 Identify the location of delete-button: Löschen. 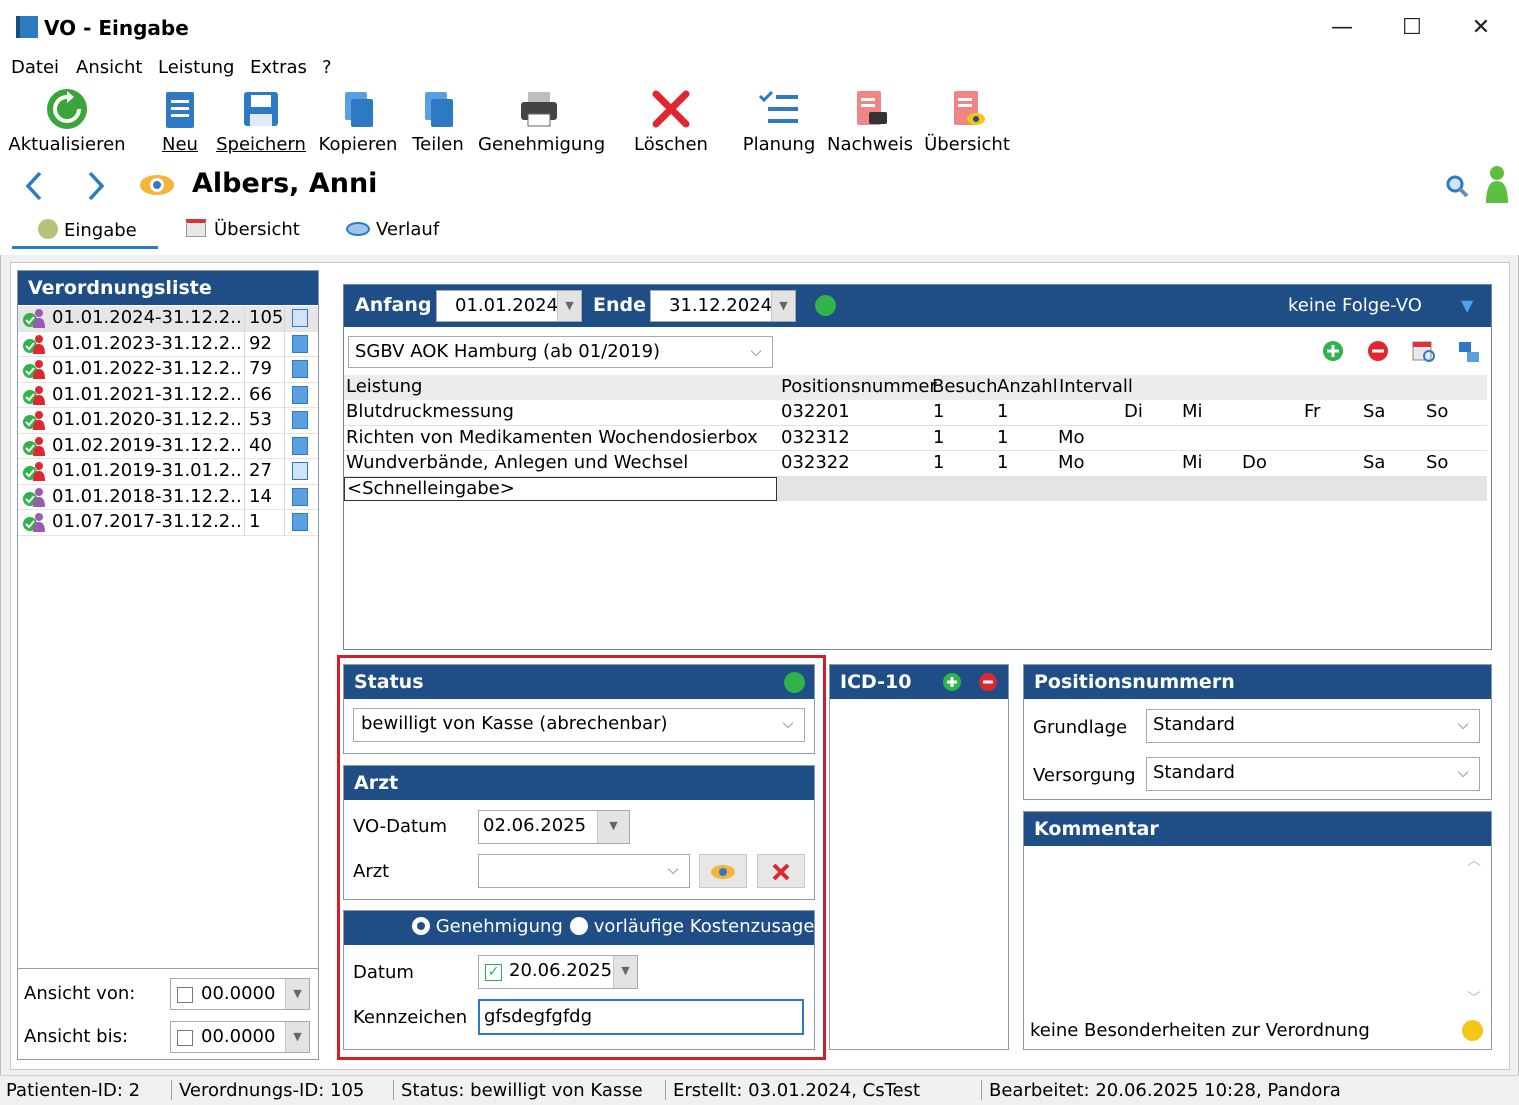
(671, 124).